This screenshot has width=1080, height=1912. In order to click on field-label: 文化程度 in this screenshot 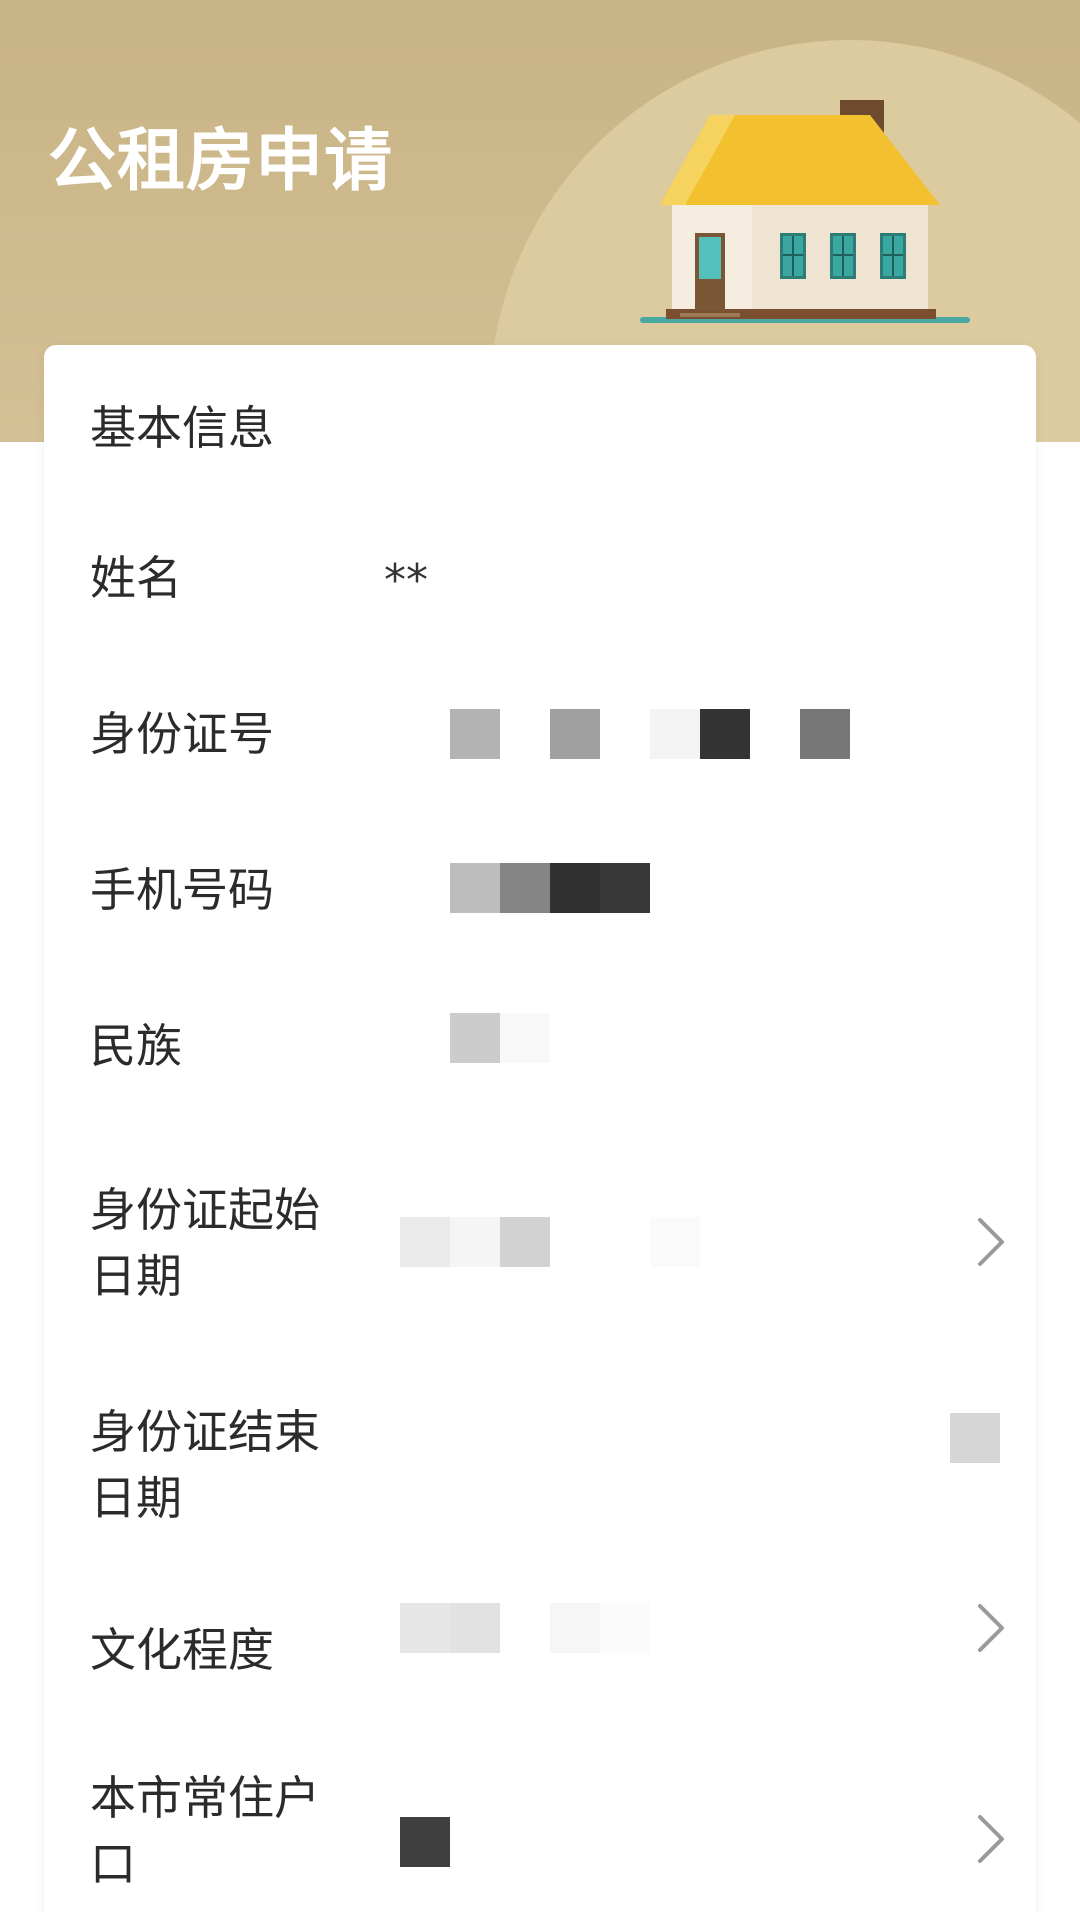, I will do `click(182, 1650)`.